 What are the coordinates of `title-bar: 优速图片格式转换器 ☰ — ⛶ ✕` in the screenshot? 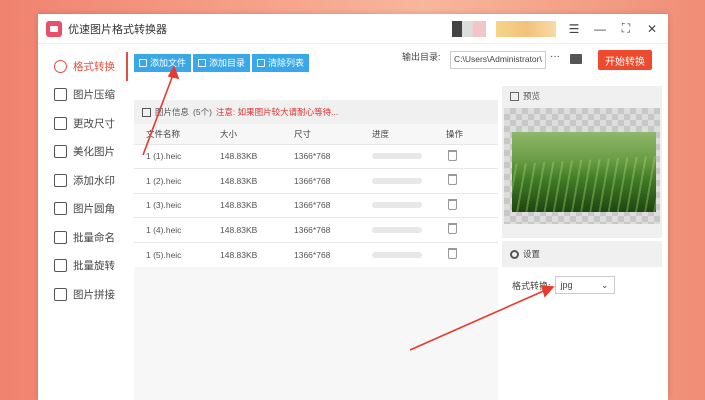 It's located at (353, 29).